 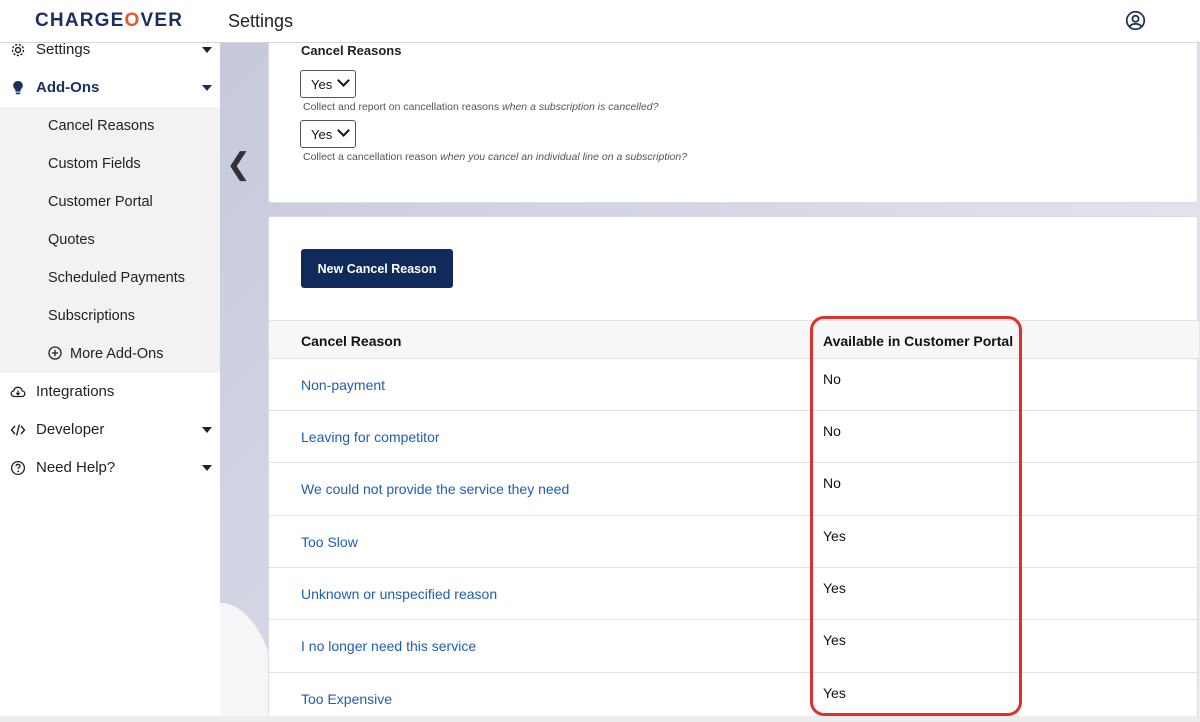 I want to click on code-icon, so click(x=18, y=430).